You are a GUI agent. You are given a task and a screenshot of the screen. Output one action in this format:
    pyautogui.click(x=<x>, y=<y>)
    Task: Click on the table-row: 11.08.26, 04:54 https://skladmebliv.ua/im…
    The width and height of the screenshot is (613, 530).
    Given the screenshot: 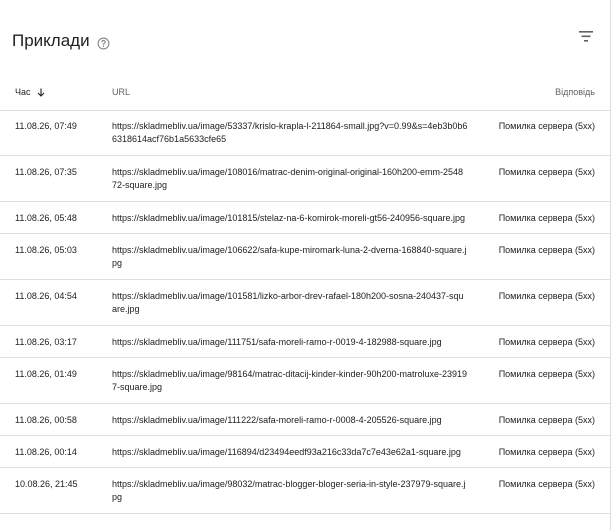 What is the action you would take?
    pyautogui.click(x=305, y=303)
    